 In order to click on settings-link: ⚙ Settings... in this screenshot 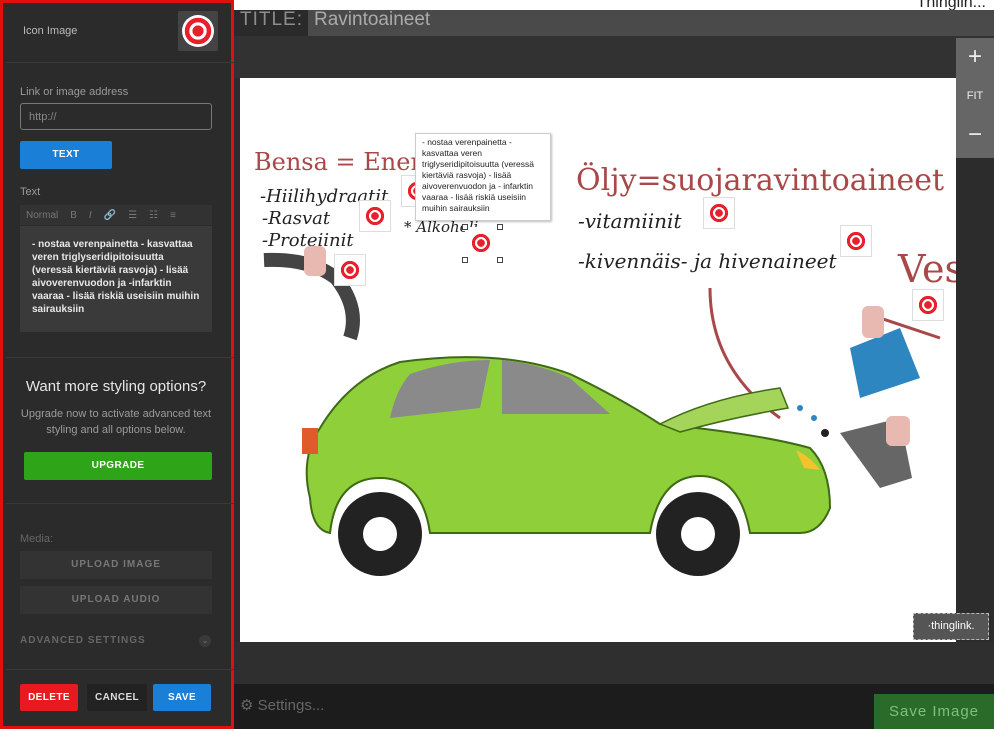, I will do `click(282, 705)`.